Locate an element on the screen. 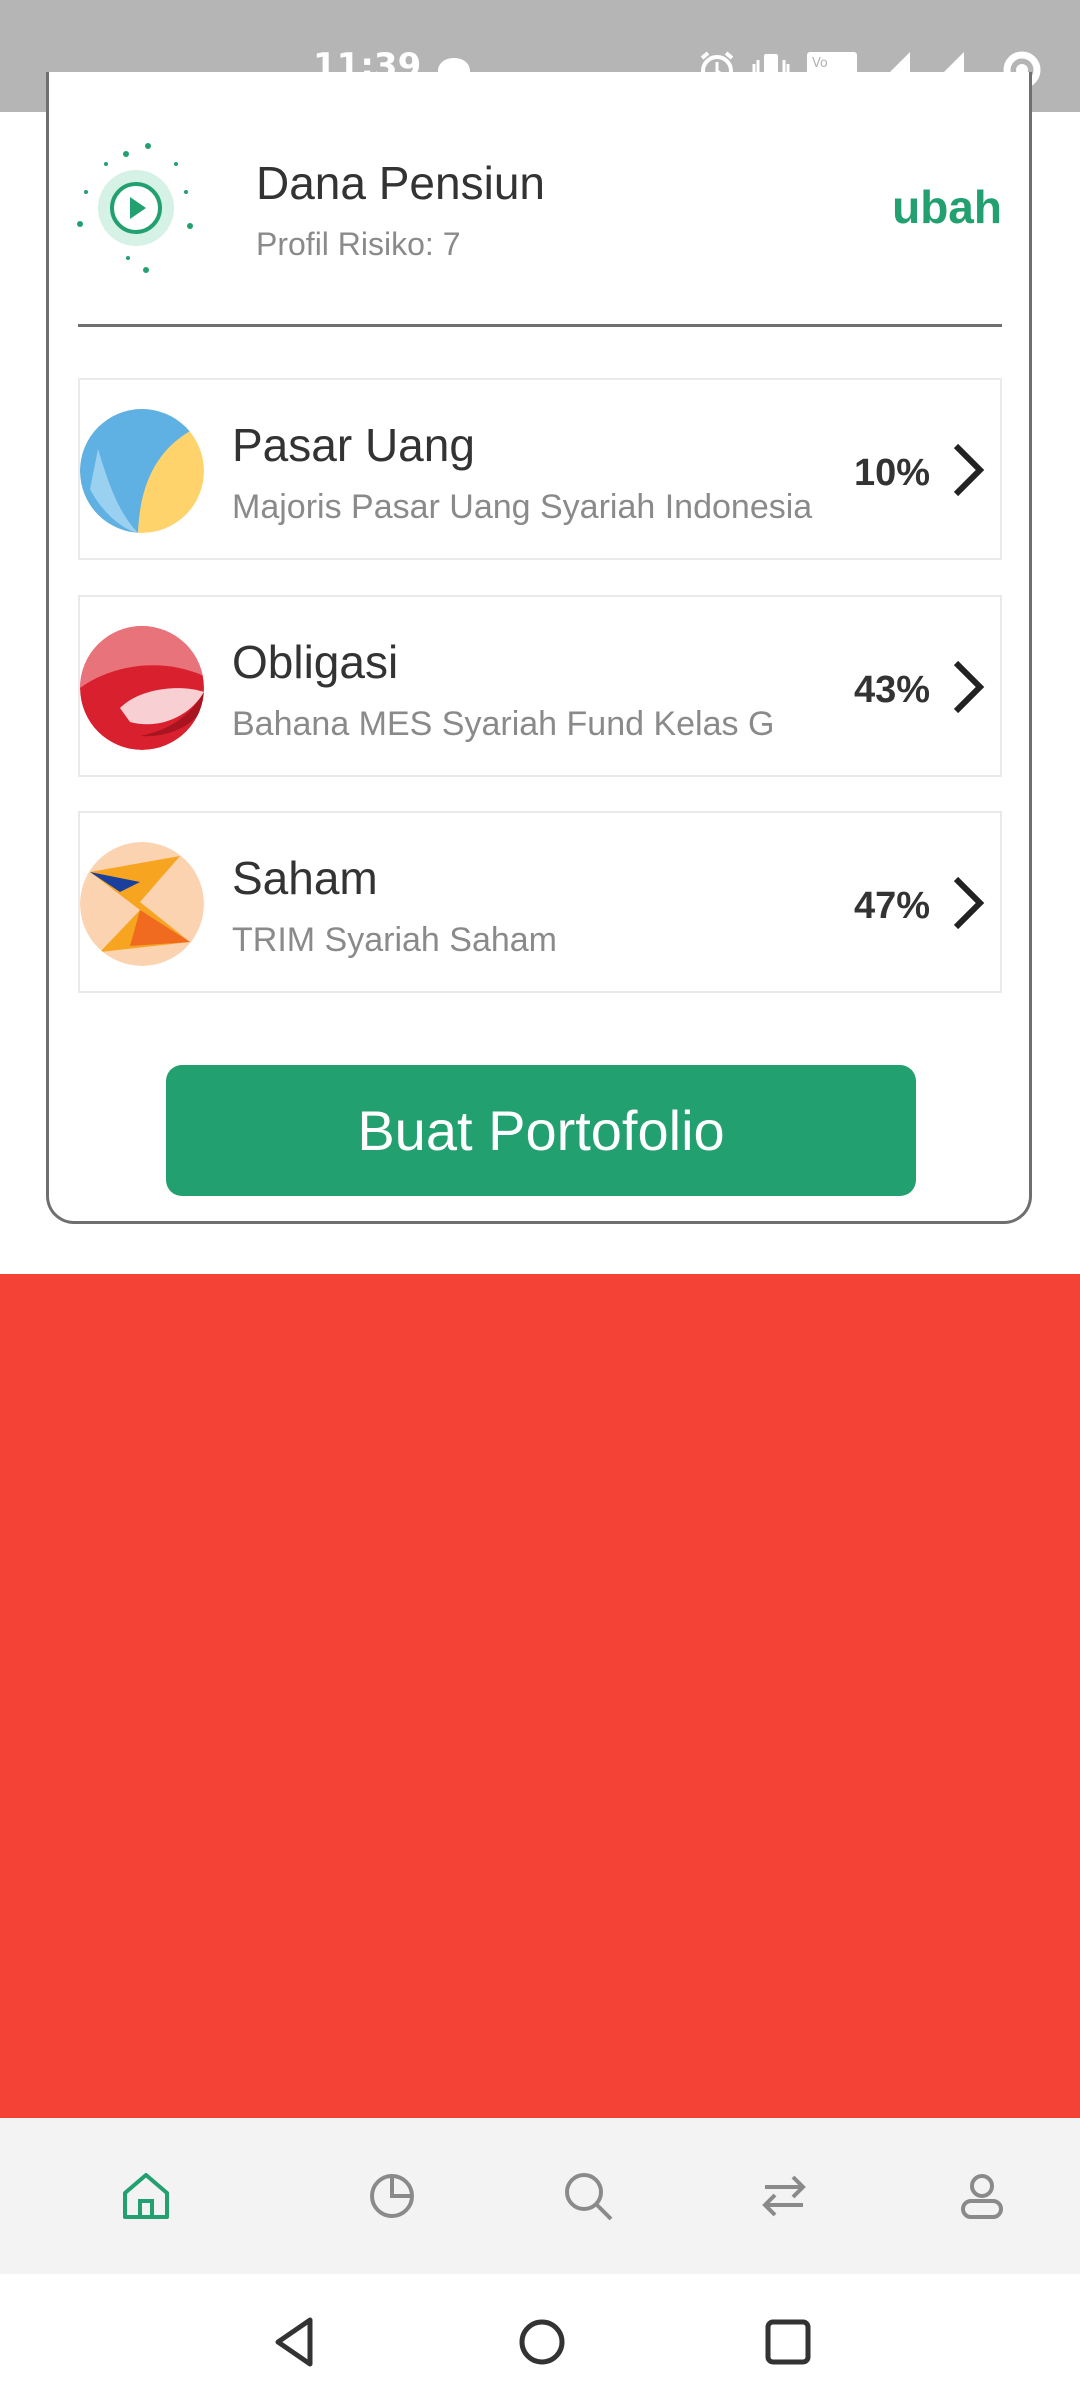 The image size is (1080, 2400). edit-goal-link: ubah is located at coordinates (947, 207).